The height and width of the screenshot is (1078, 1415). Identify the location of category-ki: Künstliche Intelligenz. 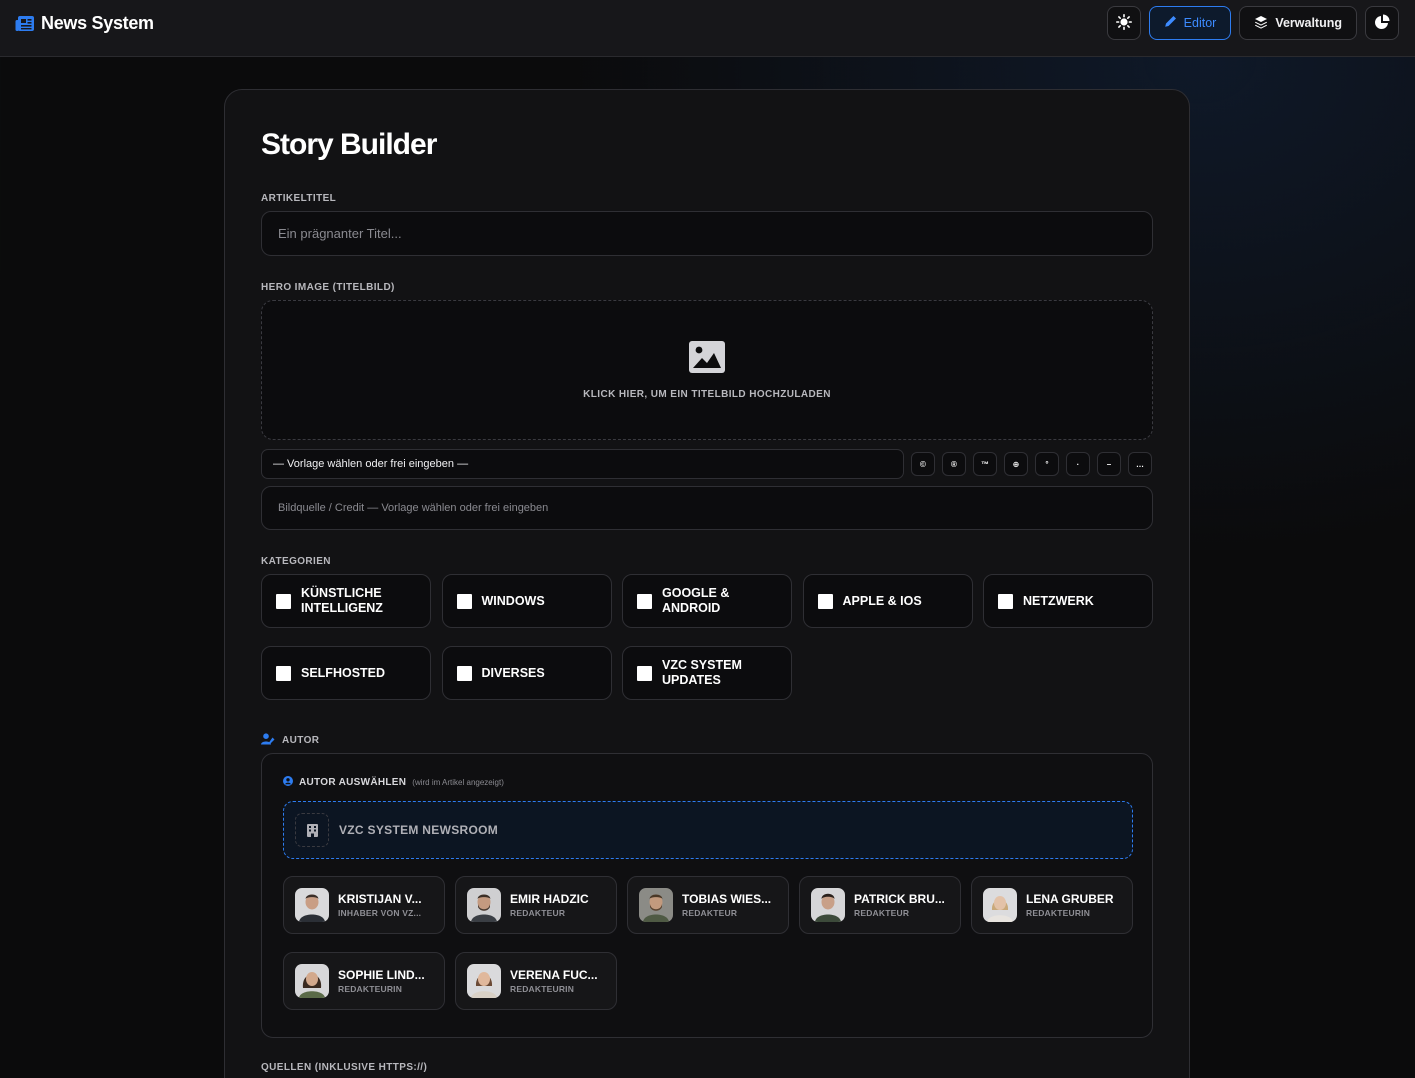
(346, 601).